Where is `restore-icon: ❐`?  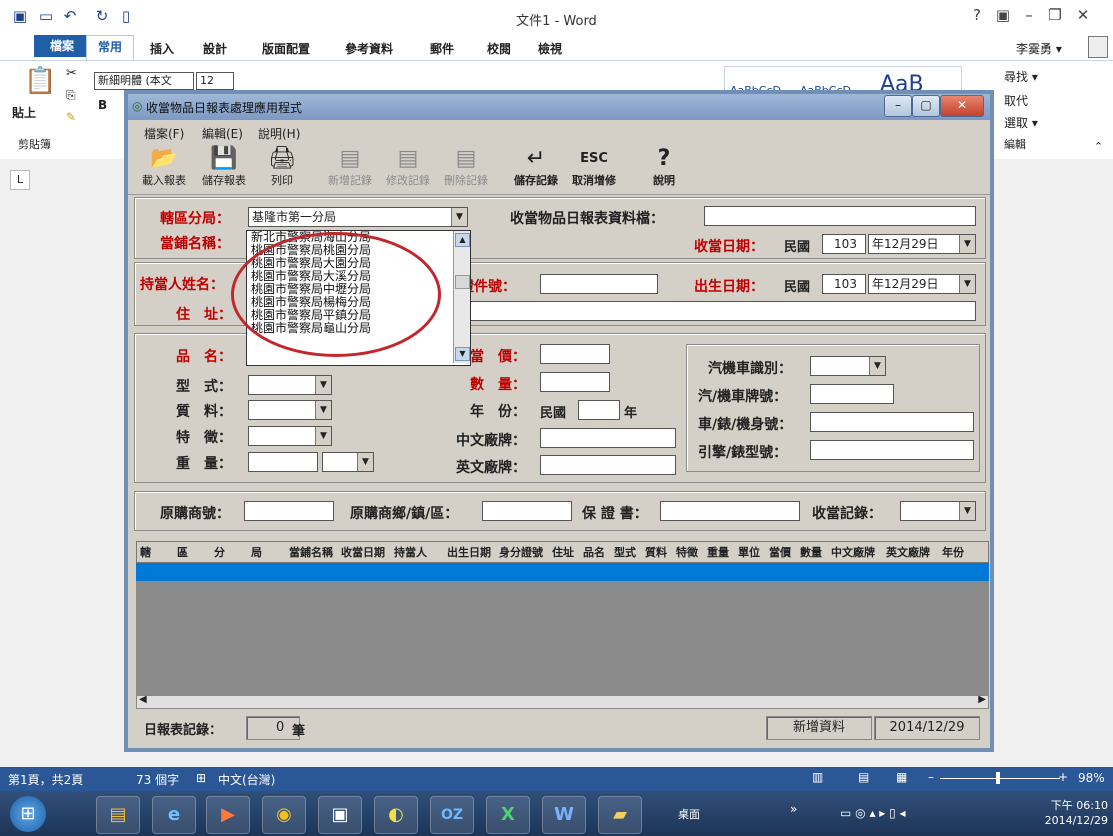 restore-icon: ❐ is located at coordinates (1055, 15).